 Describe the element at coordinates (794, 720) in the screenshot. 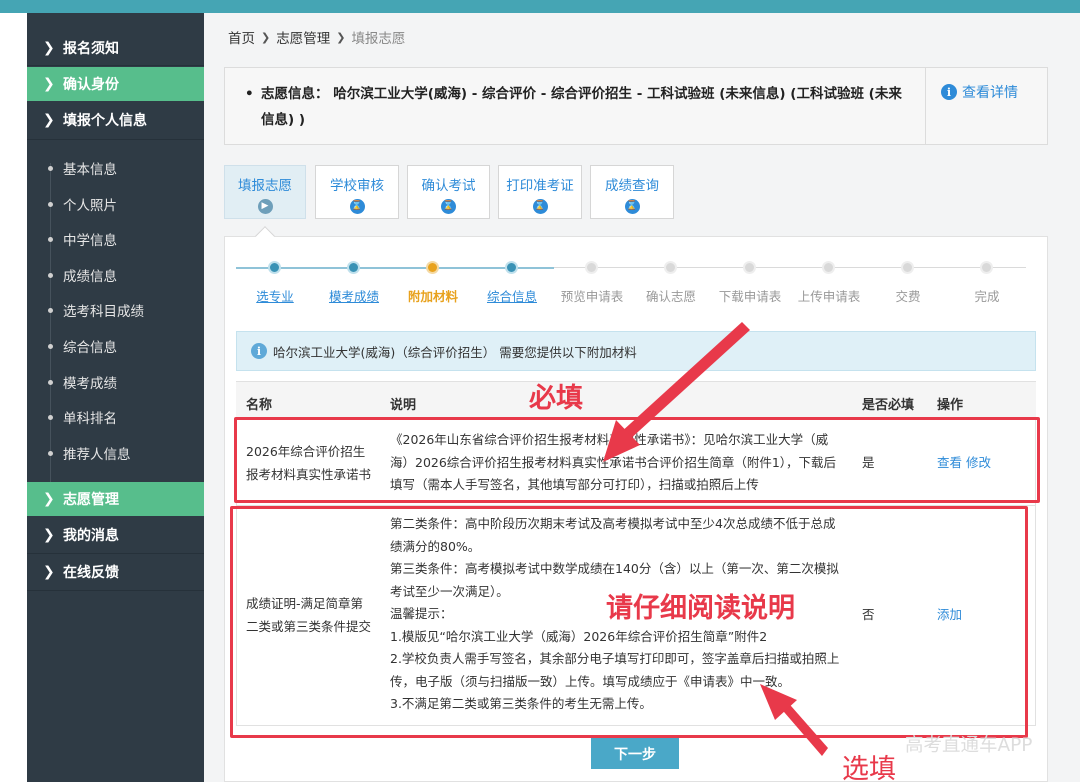

I see `arrow-to-note` at that location.